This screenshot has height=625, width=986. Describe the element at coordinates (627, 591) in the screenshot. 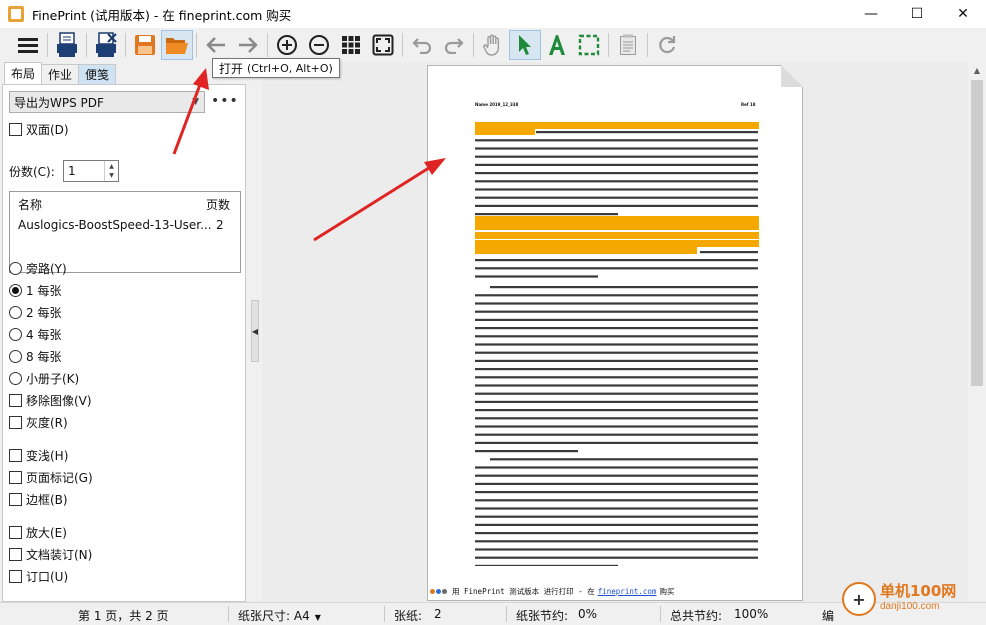

I see `footer-link: fineprint.com` at that location.